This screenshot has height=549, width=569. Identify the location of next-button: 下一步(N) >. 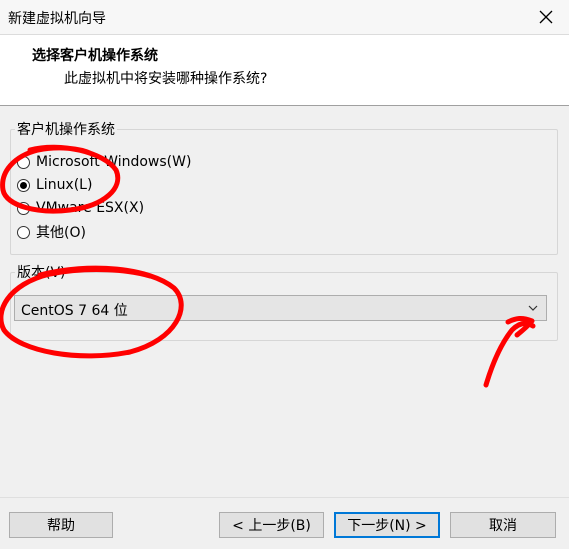
(387, 525).